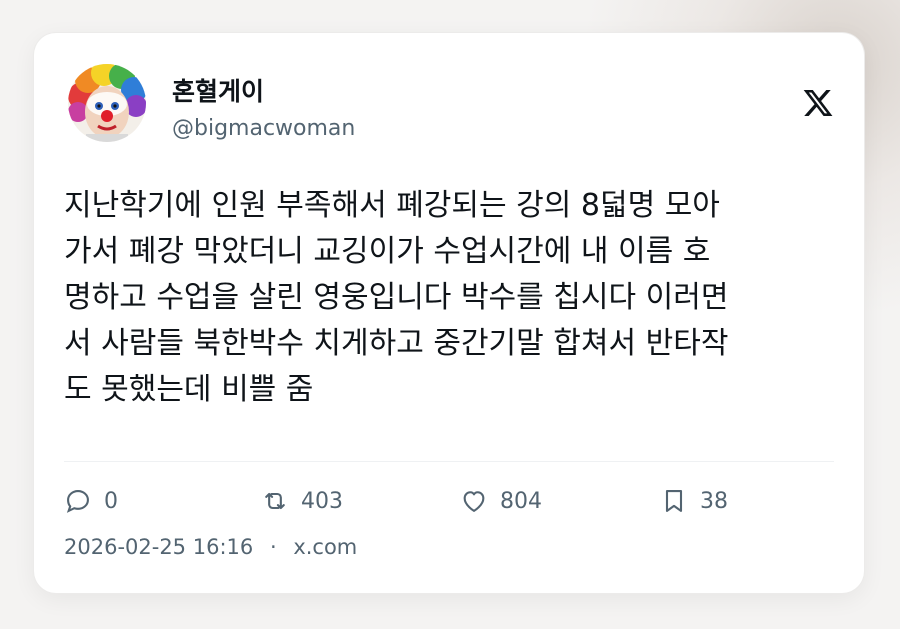 The height and width of the screenshot is (629, 900). I want to click on avatar, so click(107, 103).